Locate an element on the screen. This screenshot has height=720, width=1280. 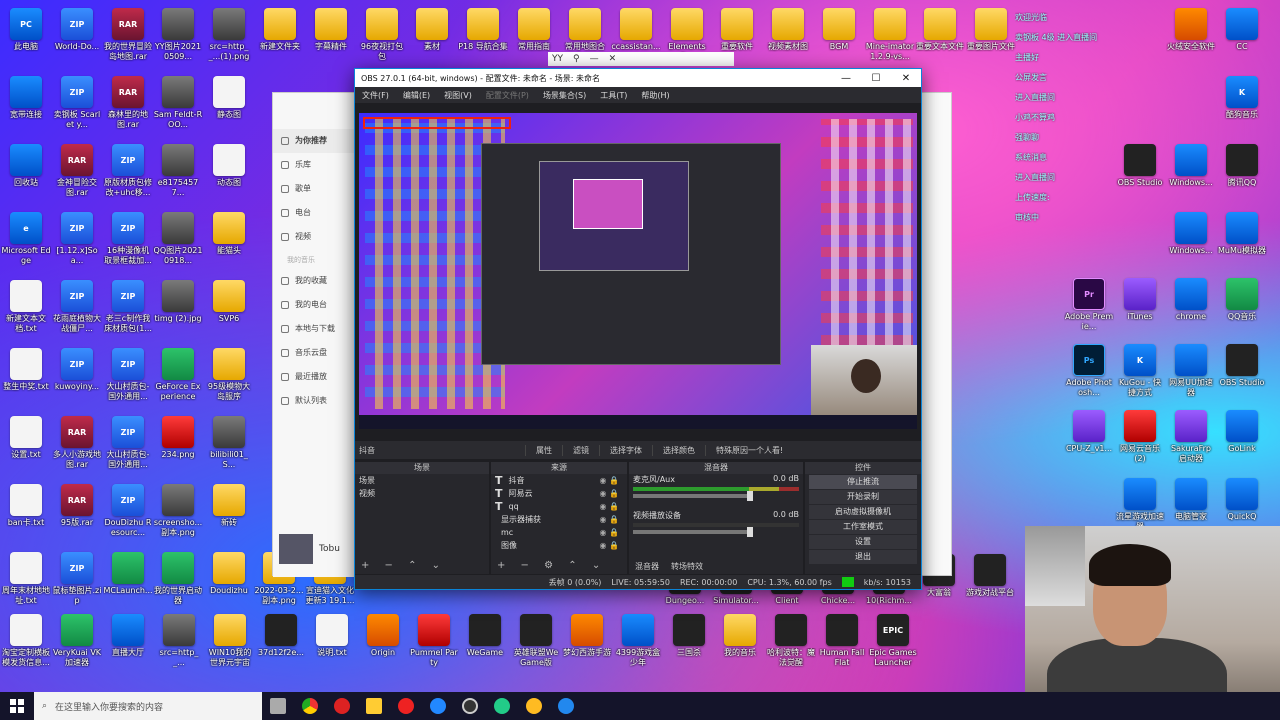
desktop-icon: 网易UU加速器 is located at coordinates (1191, 373).